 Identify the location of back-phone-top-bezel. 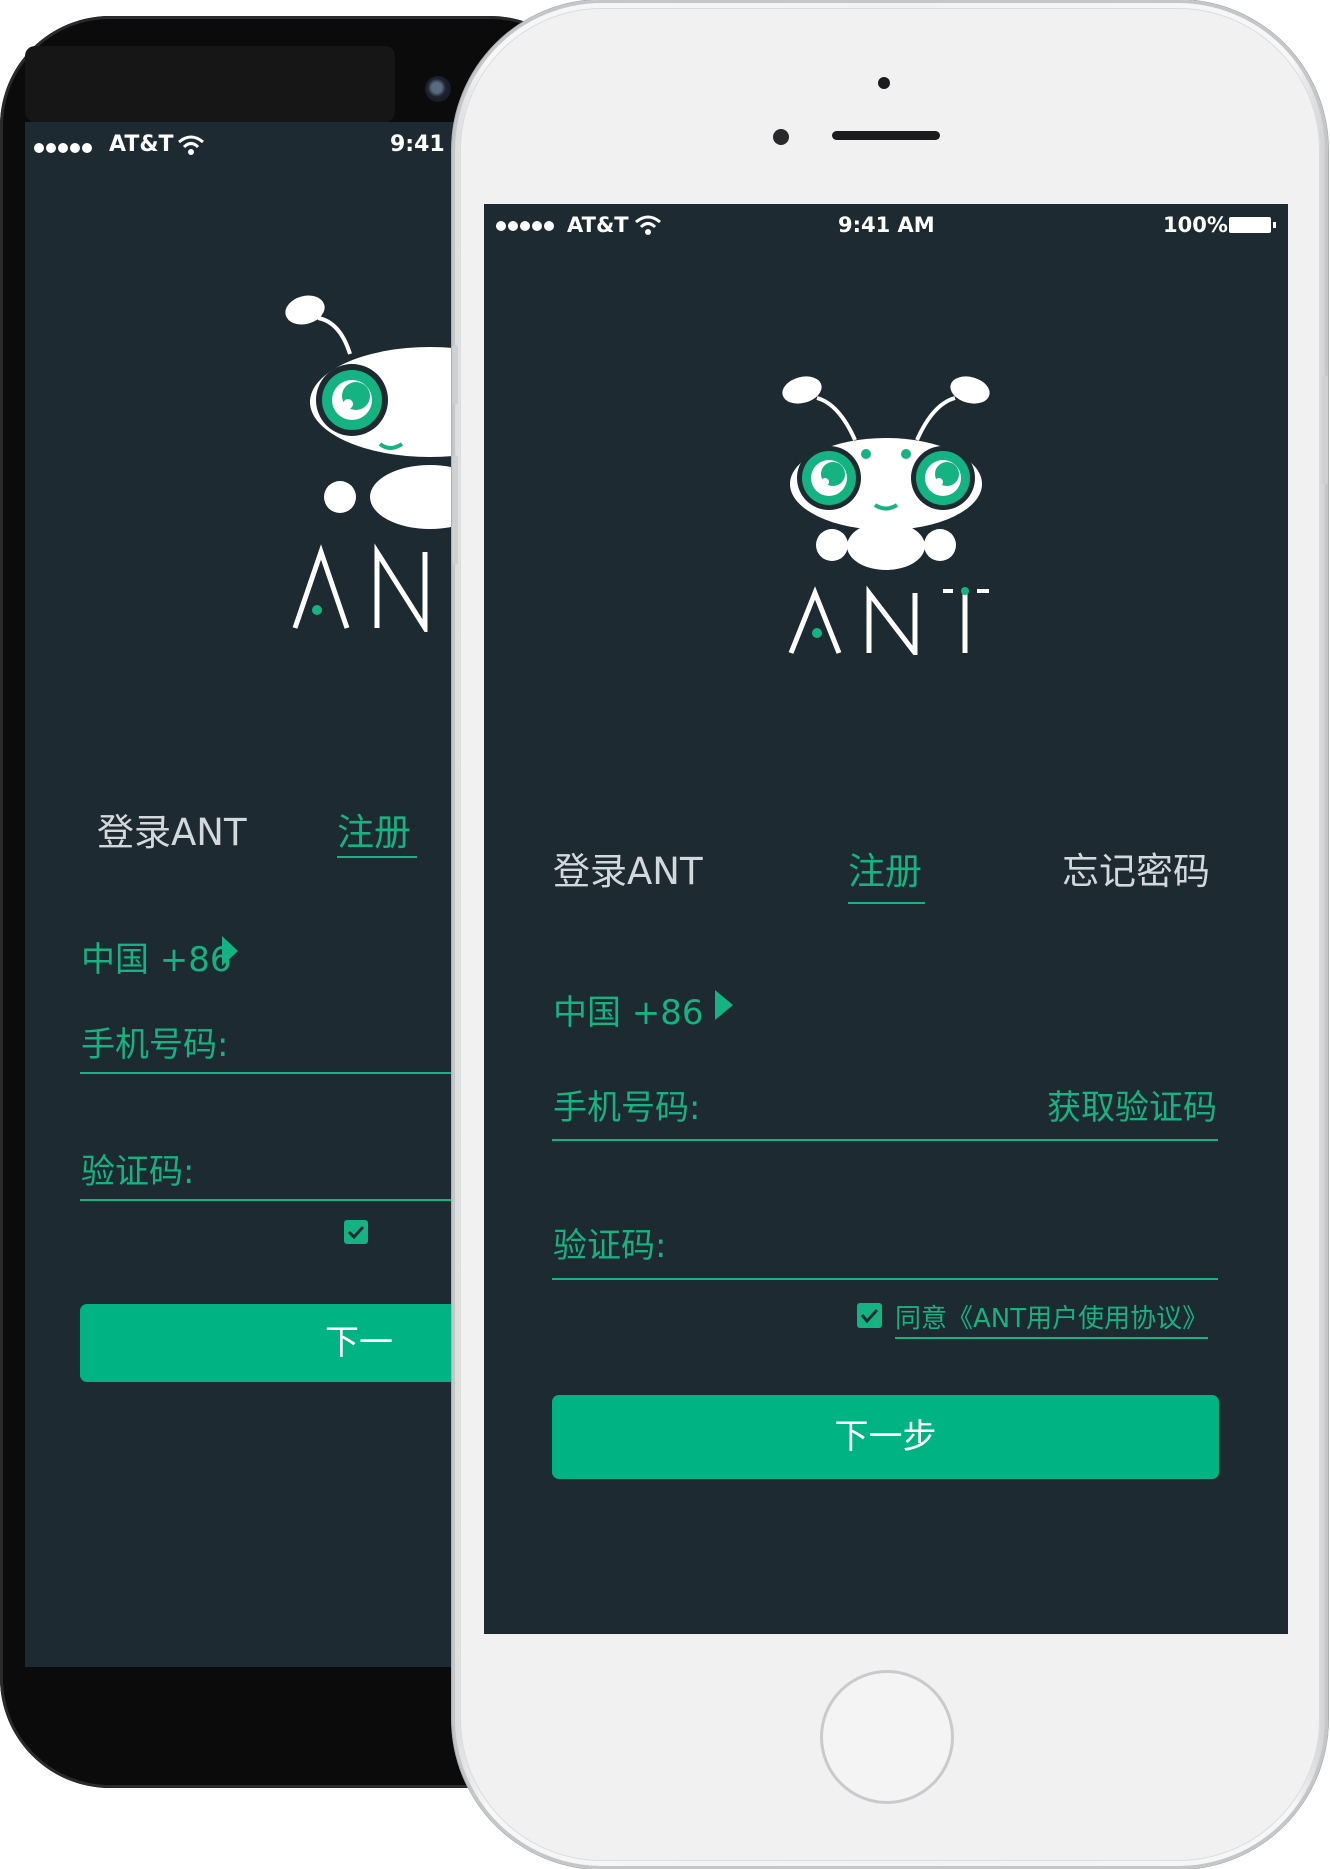
(210, 84).